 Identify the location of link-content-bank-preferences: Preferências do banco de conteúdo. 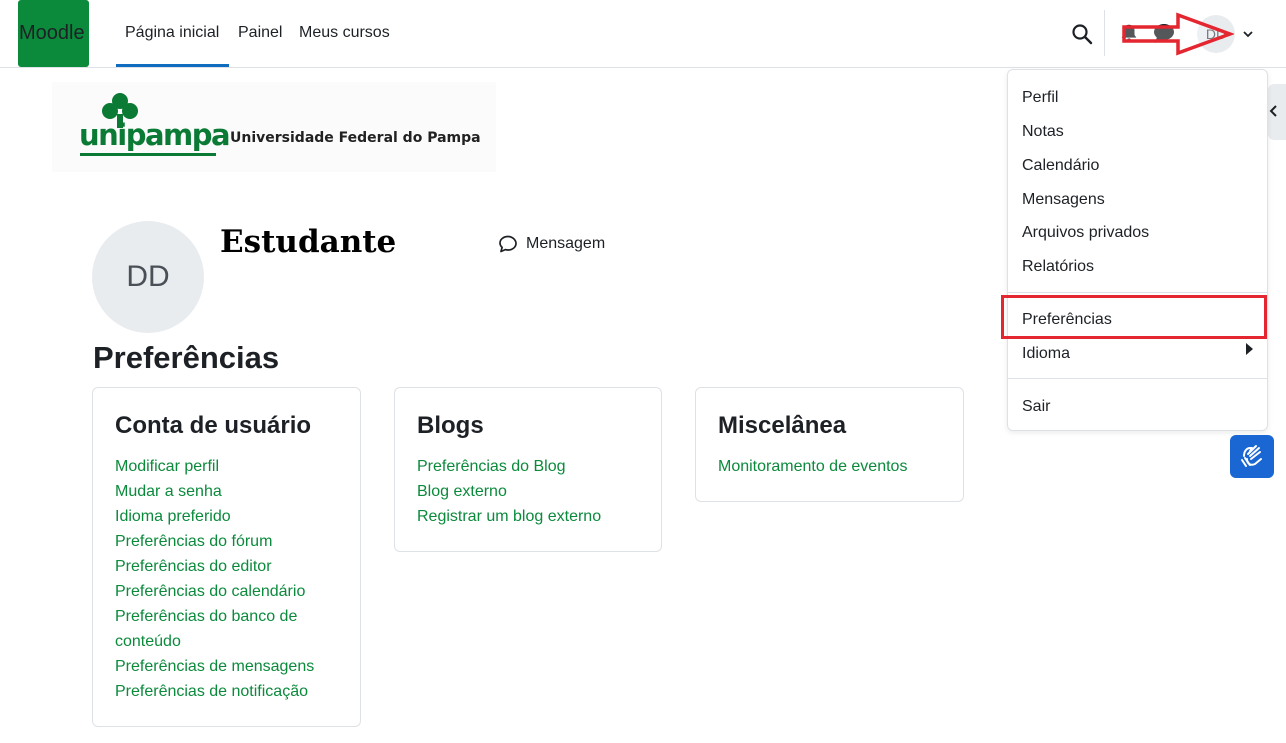
(226, 629).